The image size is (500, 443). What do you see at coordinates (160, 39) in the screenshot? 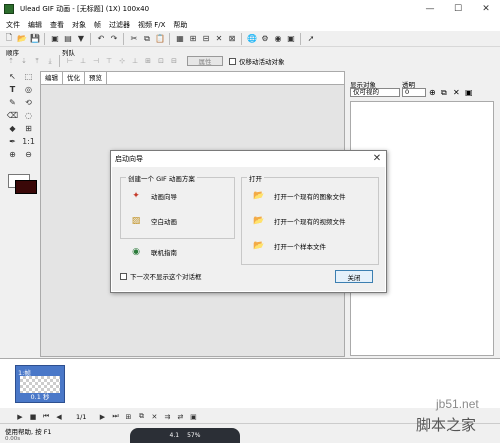
I see `paste-icon: 📋` at bounding box center [160, 39].